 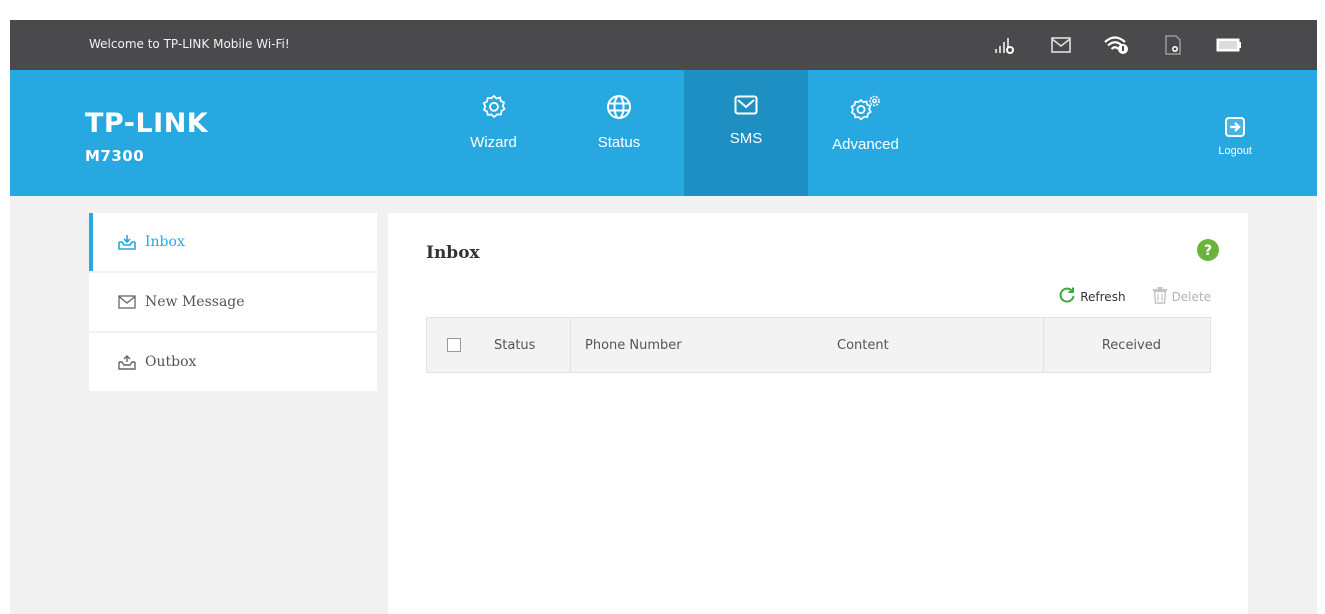 I want to click on column-phone-number: Phone Number, so click(x=626, y=345).